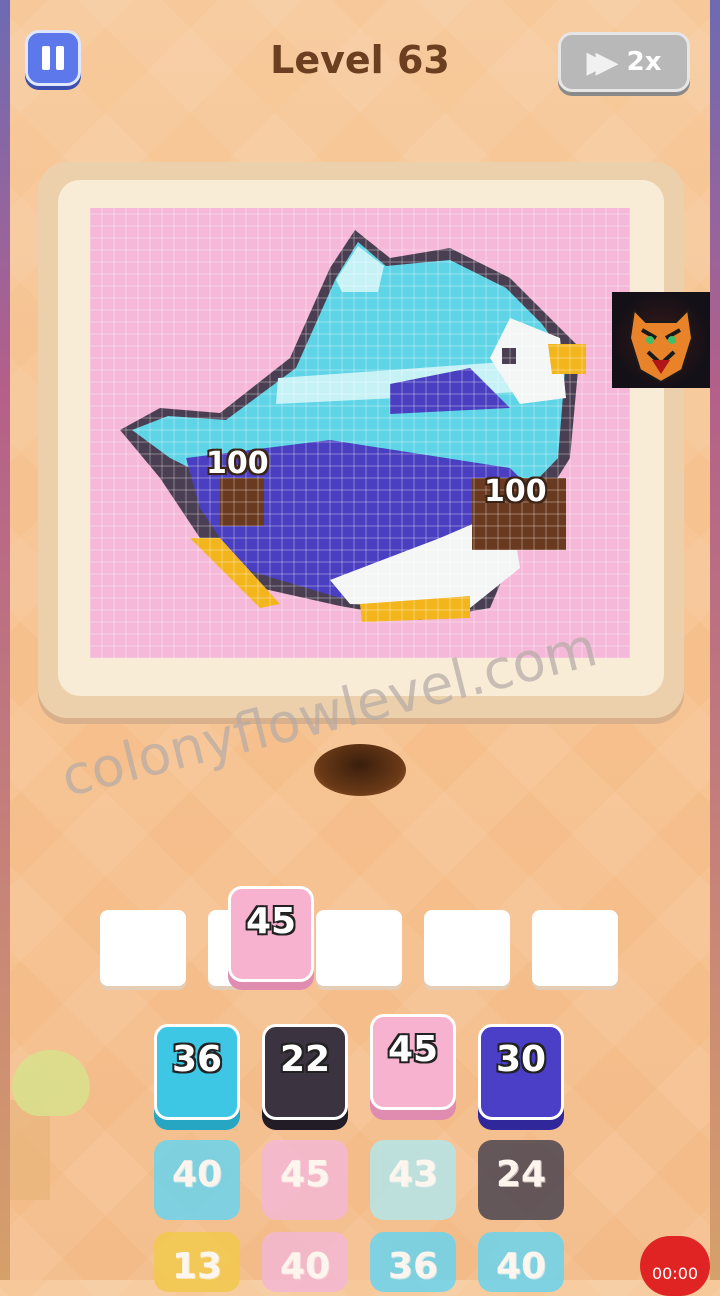  What do you see at coordinates (197, 1262) in the screenshot?
I see `tile: 13` at bounding box center [197, 1262].